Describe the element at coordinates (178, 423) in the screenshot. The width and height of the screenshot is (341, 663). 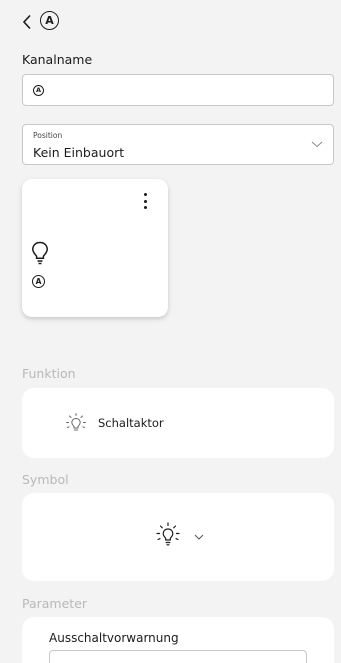
I see `function-panel: Schaltaktor` at that location.